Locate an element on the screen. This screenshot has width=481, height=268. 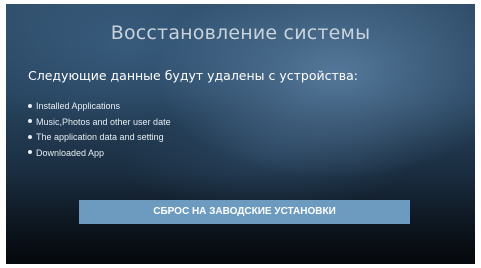
list-item-label: The application data and setting is located at coordinates (100, 137).